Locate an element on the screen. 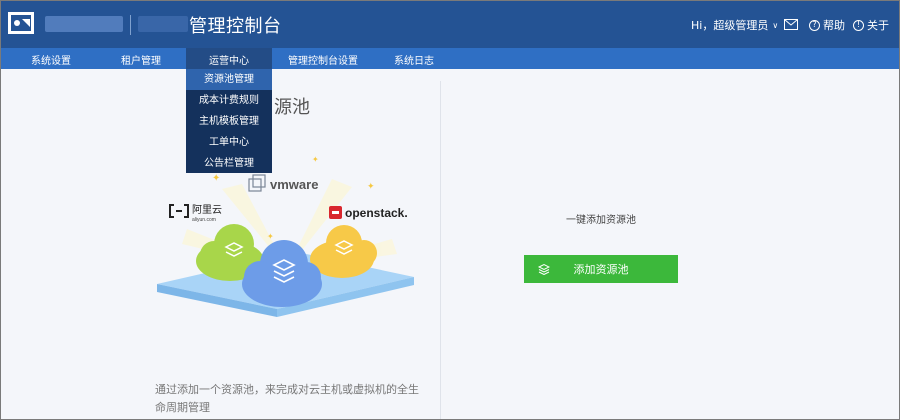  nav-item-system-settings: 系统设置 is located at coordinates (51, 59).